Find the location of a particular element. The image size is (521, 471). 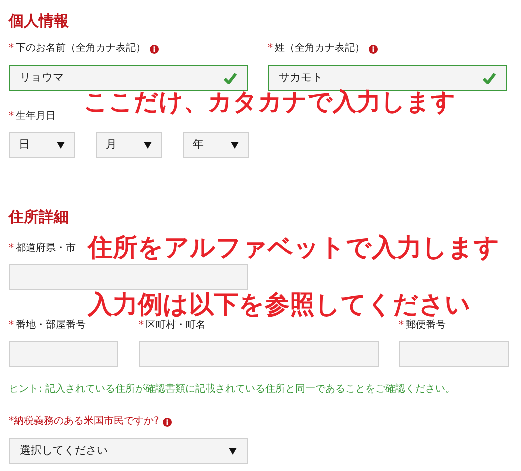

text-field: サカモト is located at coordinates (387, 78).